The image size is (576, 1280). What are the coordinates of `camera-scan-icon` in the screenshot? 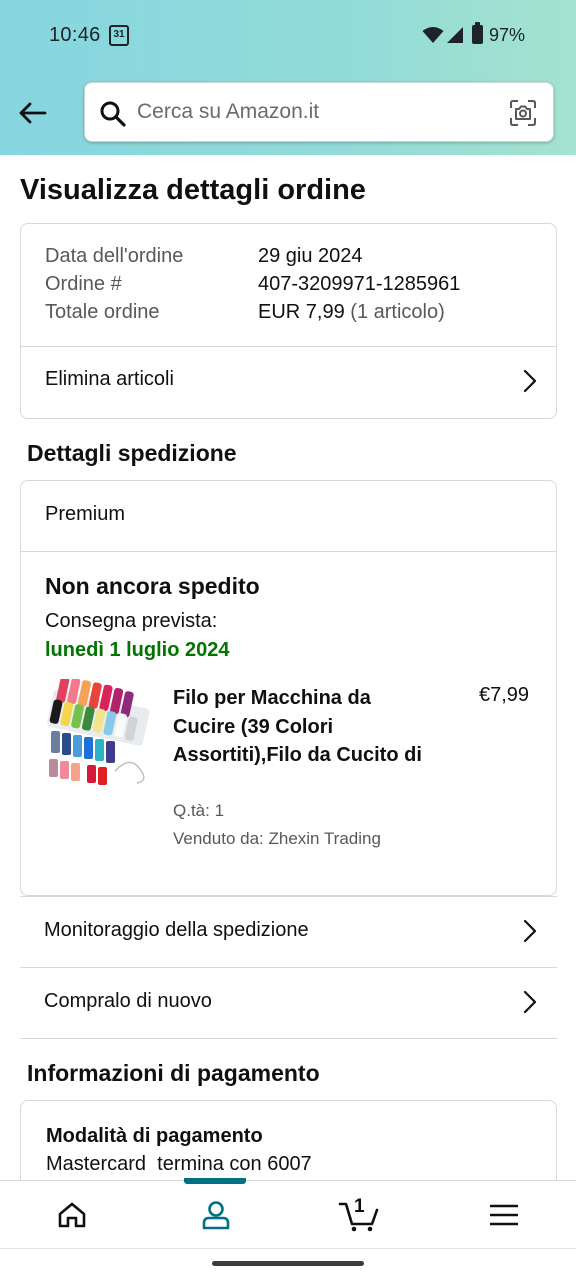 It's located at (523, 113).